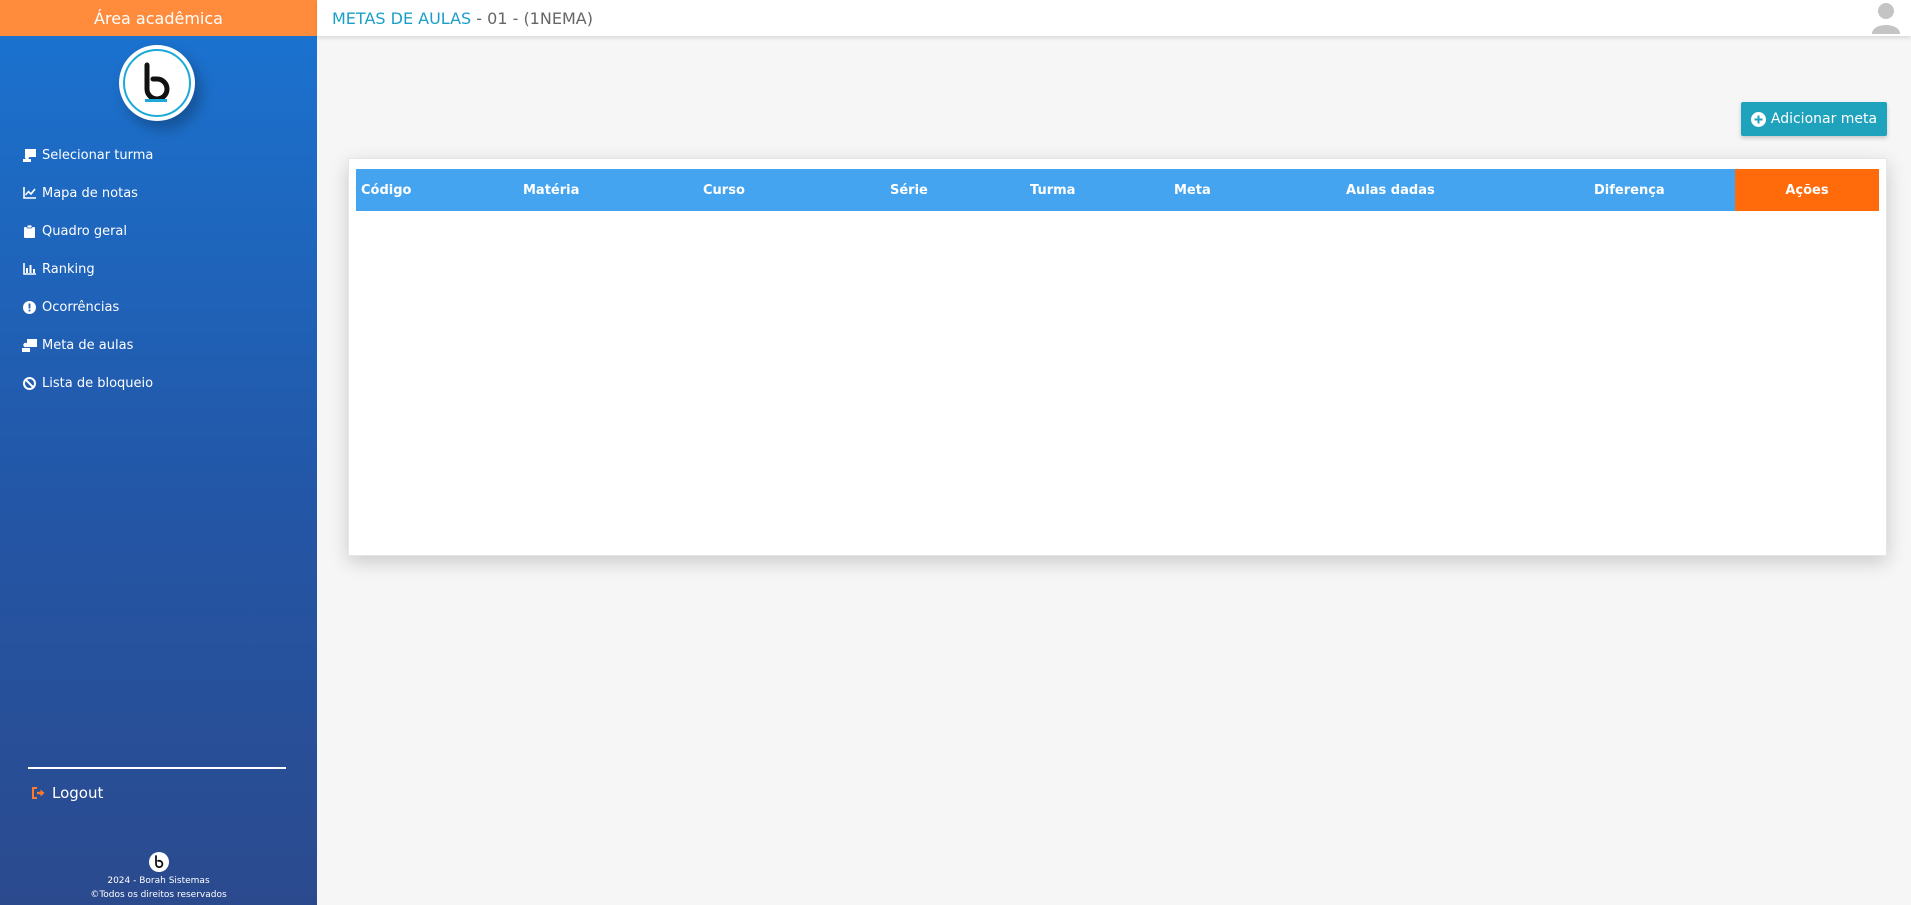  Describe the element at coordinates (1886, 18) in the screenshot. I see `user-avatar-icon` at that location.